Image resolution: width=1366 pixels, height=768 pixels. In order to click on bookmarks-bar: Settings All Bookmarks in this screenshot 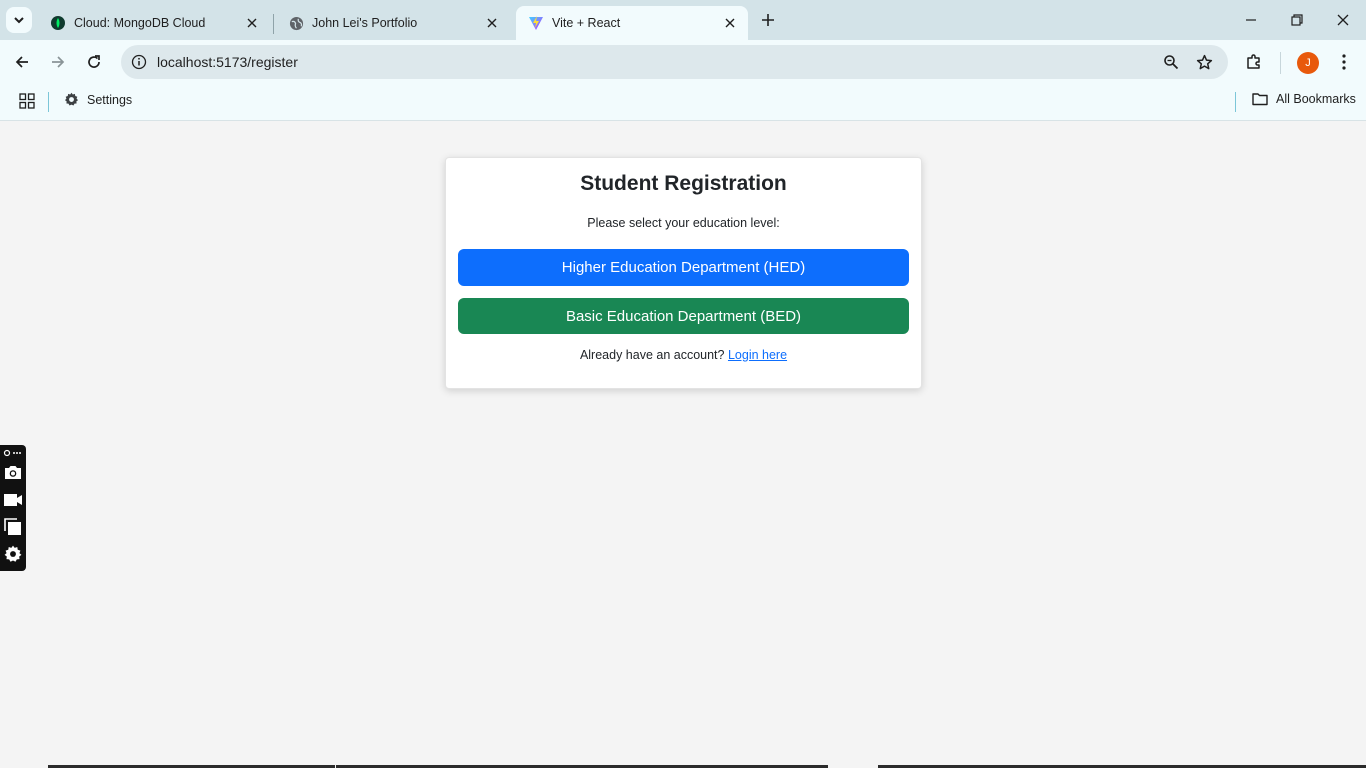, I will do `click(683, 102)`.